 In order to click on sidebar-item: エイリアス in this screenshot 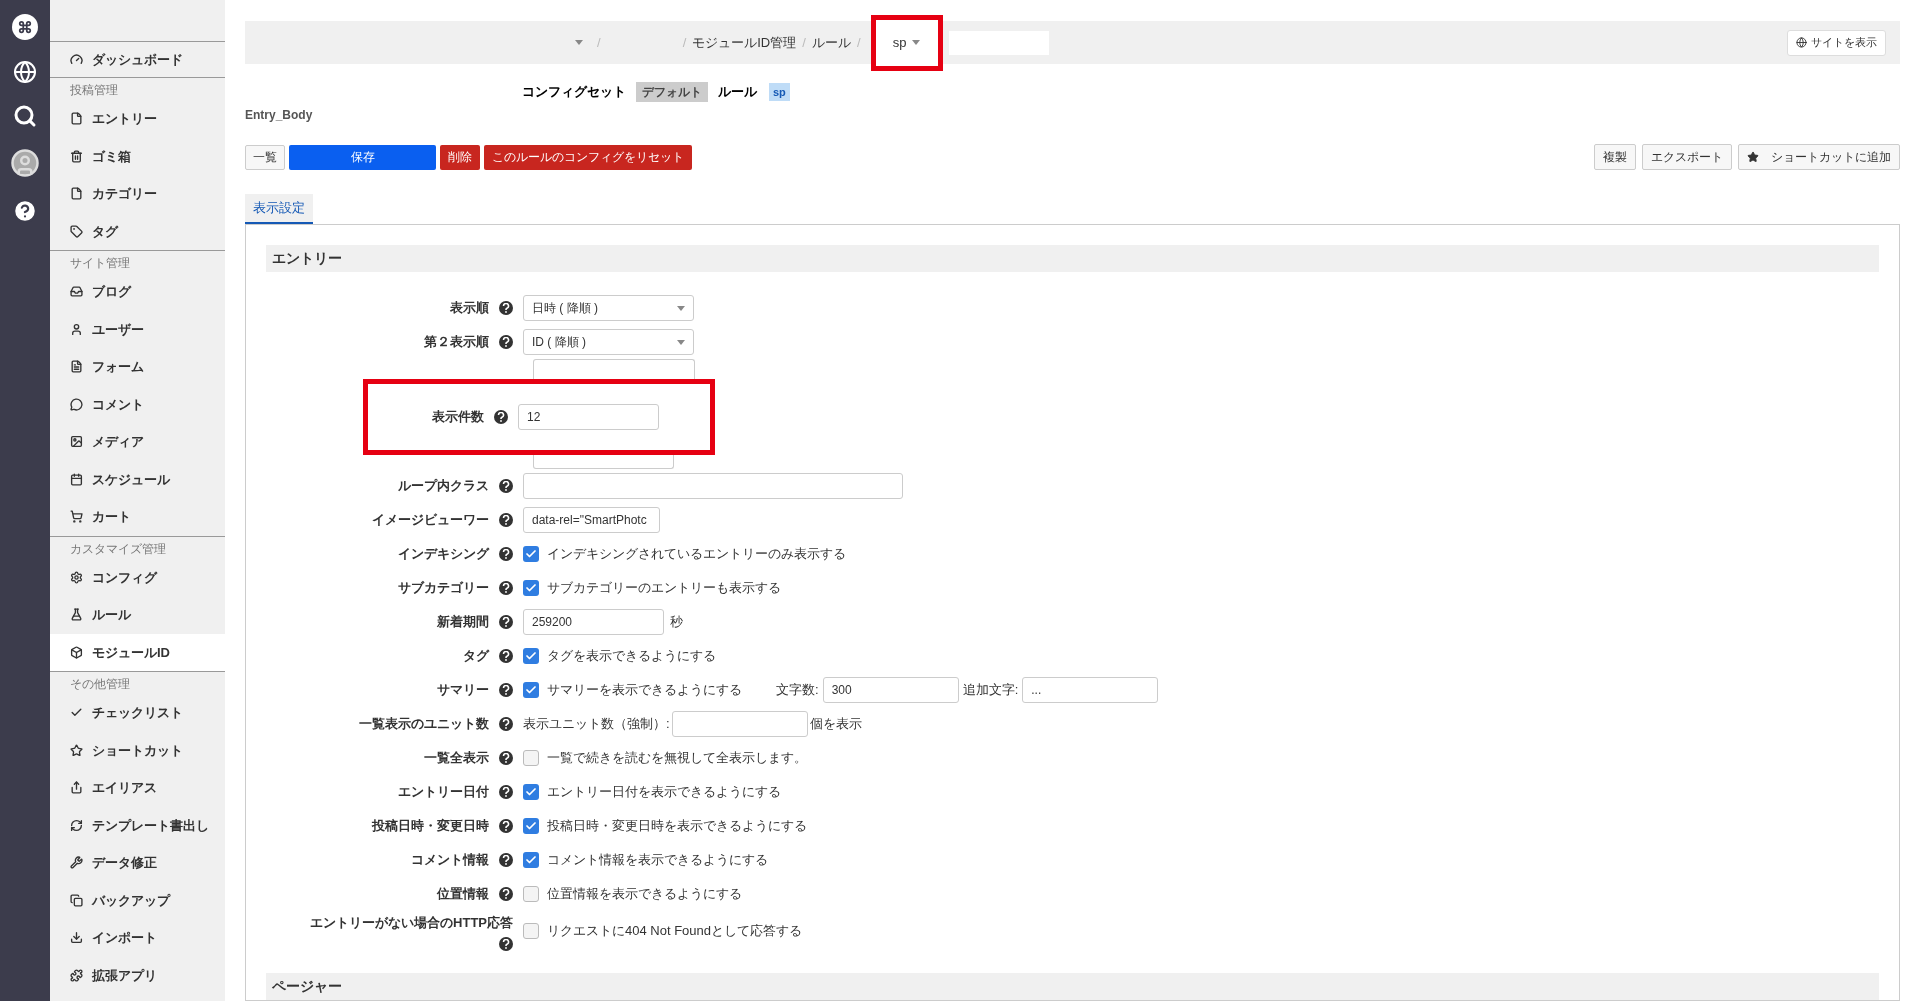, I will do `click(137, 788)`.